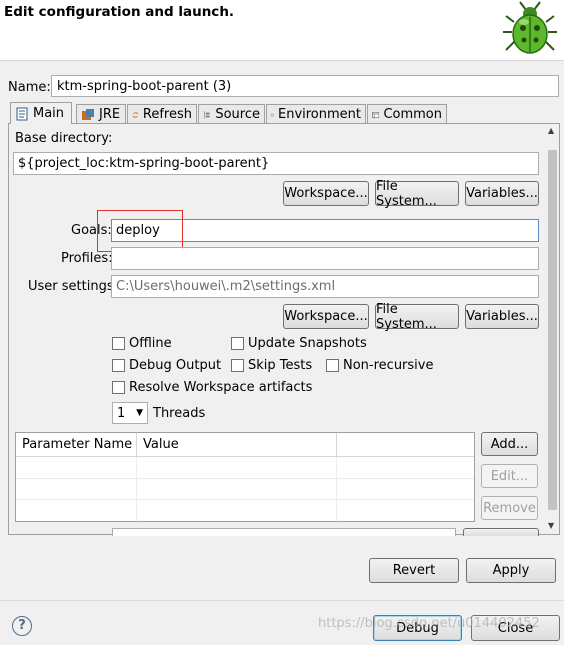 The image size is (564, 645). What do you see at coordinates (135, 114) in the screenshot?
I see `refresh-icon` at bounding box center [135, 114].